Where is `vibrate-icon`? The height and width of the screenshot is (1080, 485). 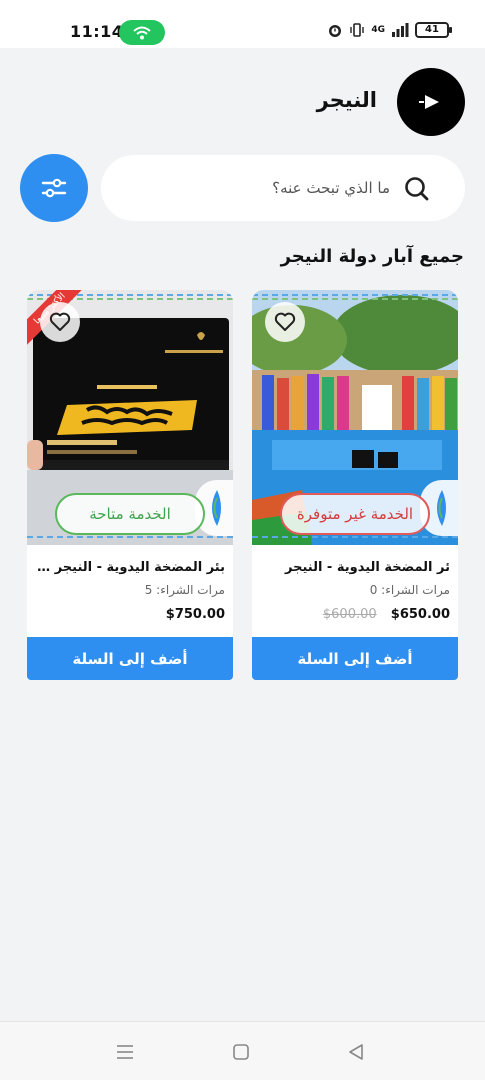 vibrate-icon is located at coordinates (357, 30).